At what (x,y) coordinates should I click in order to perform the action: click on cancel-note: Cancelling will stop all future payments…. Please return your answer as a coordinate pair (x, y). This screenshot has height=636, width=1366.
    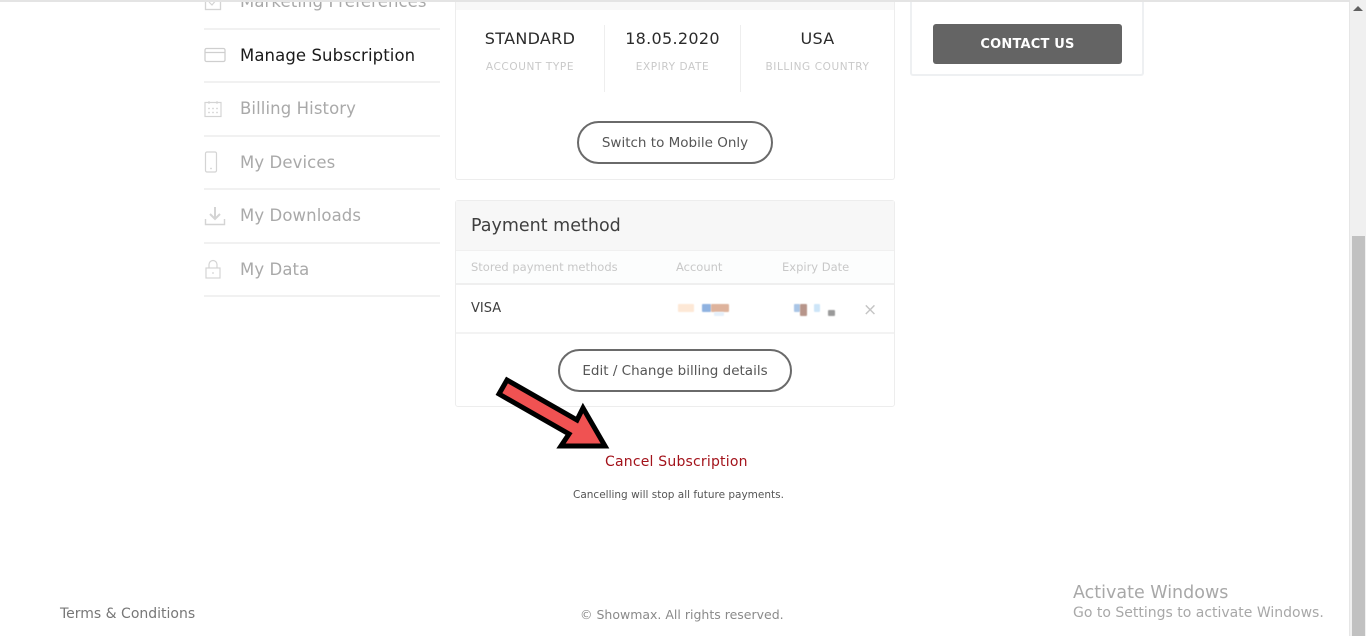
    Looking at the image, I should click on (678, 495).